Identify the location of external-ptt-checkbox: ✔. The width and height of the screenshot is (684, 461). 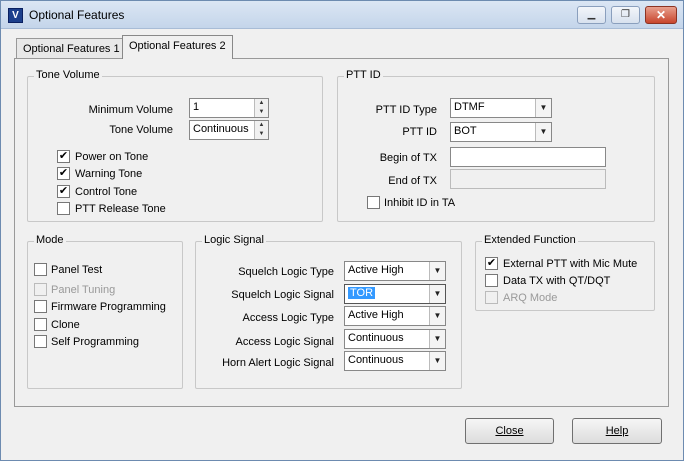
(491, 263).